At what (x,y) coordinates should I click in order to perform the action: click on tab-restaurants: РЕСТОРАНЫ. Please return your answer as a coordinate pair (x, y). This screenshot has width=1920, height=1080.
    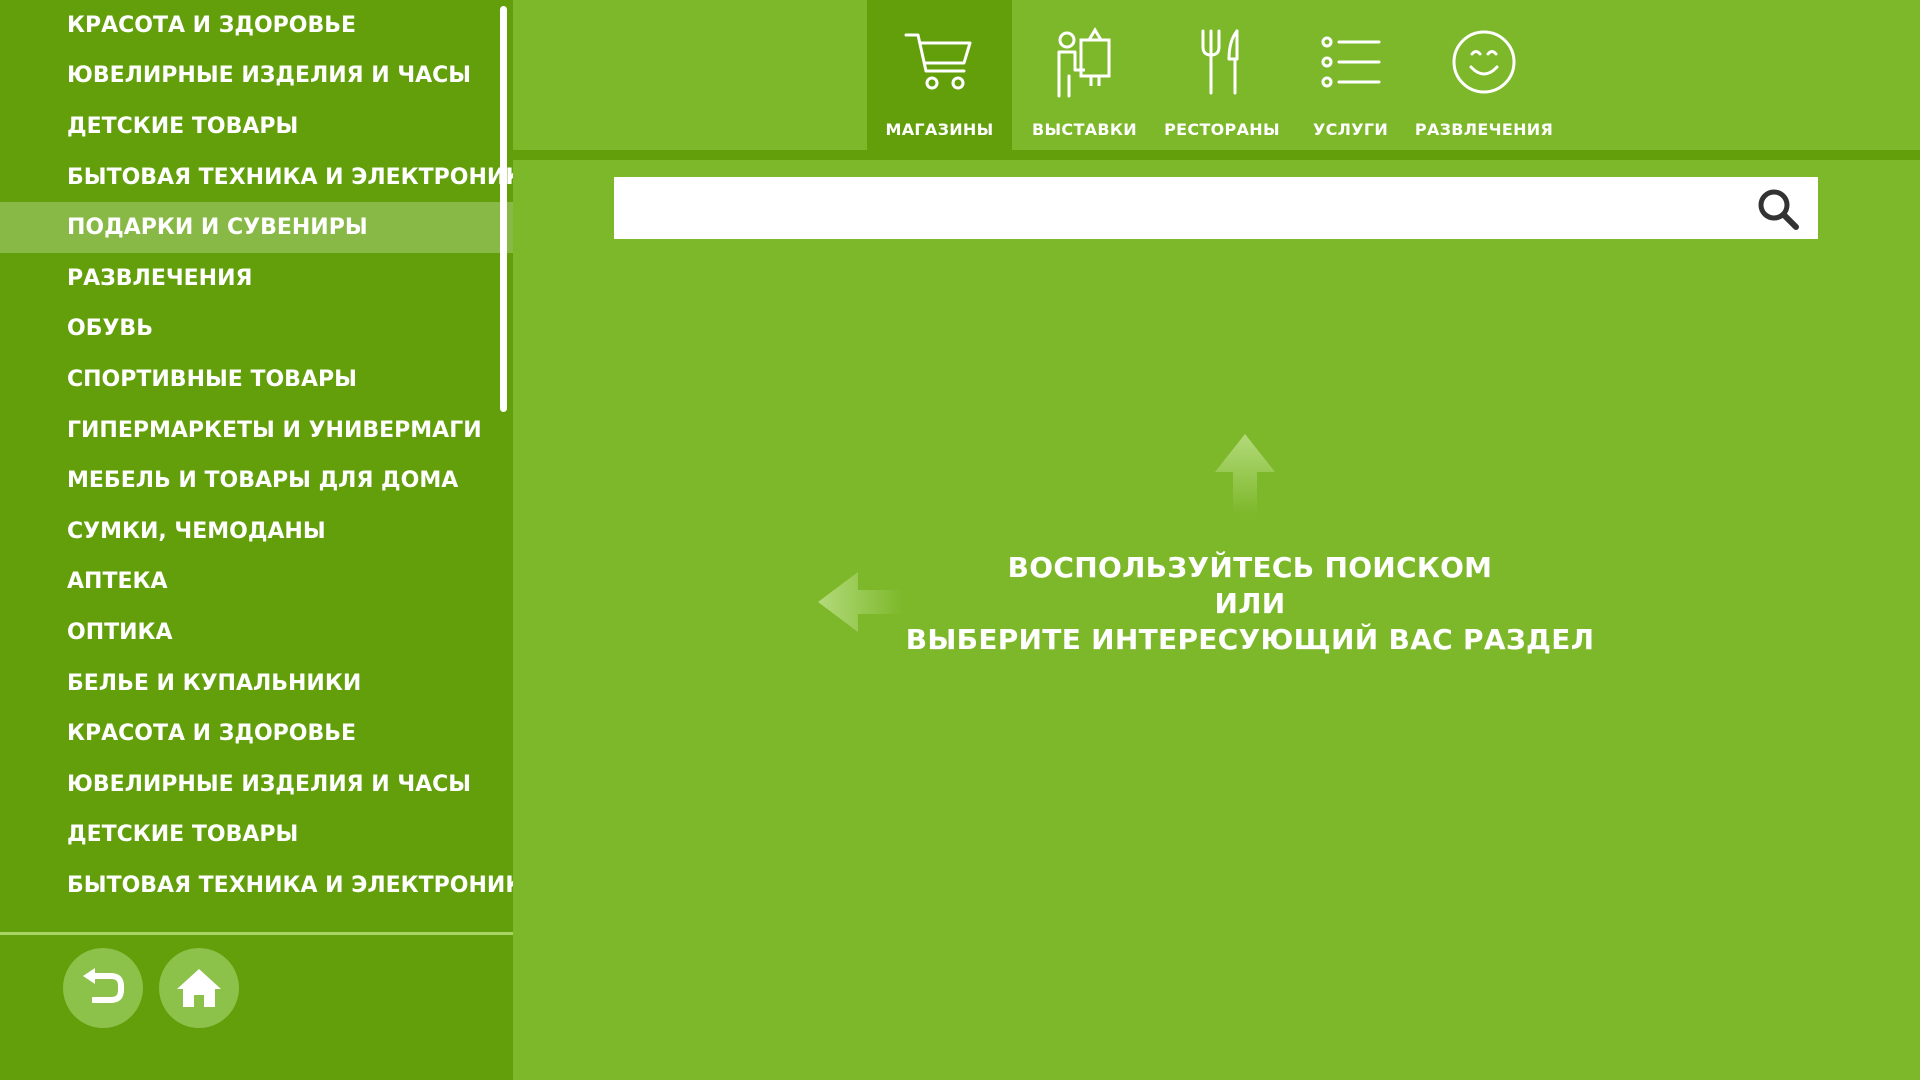
    Looking at the image, I should click on (1222, 75).